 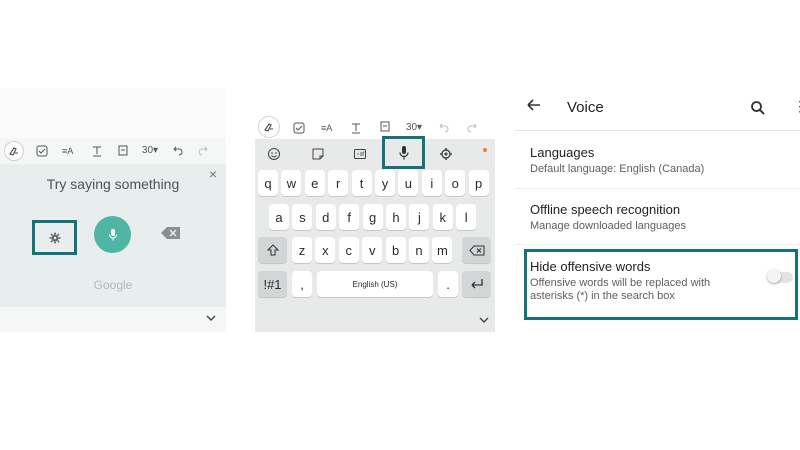 What do you see at coordinates (318, 154) in the screenshot?
I see `sticker-icon` at bounding box center [318, 154].